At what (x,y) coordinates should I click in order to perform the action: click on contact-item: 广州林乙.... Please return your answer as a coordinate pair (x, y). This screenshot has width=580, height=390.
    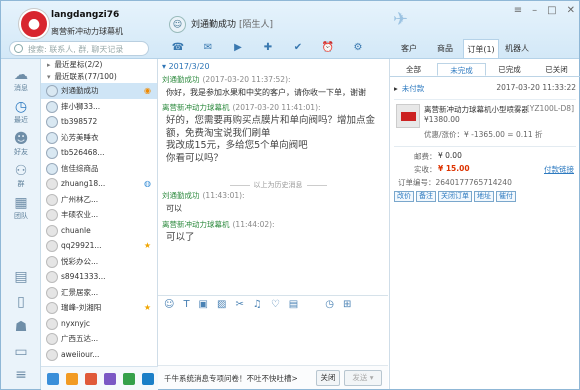
    Looking at the image, I should click on (99, 200).